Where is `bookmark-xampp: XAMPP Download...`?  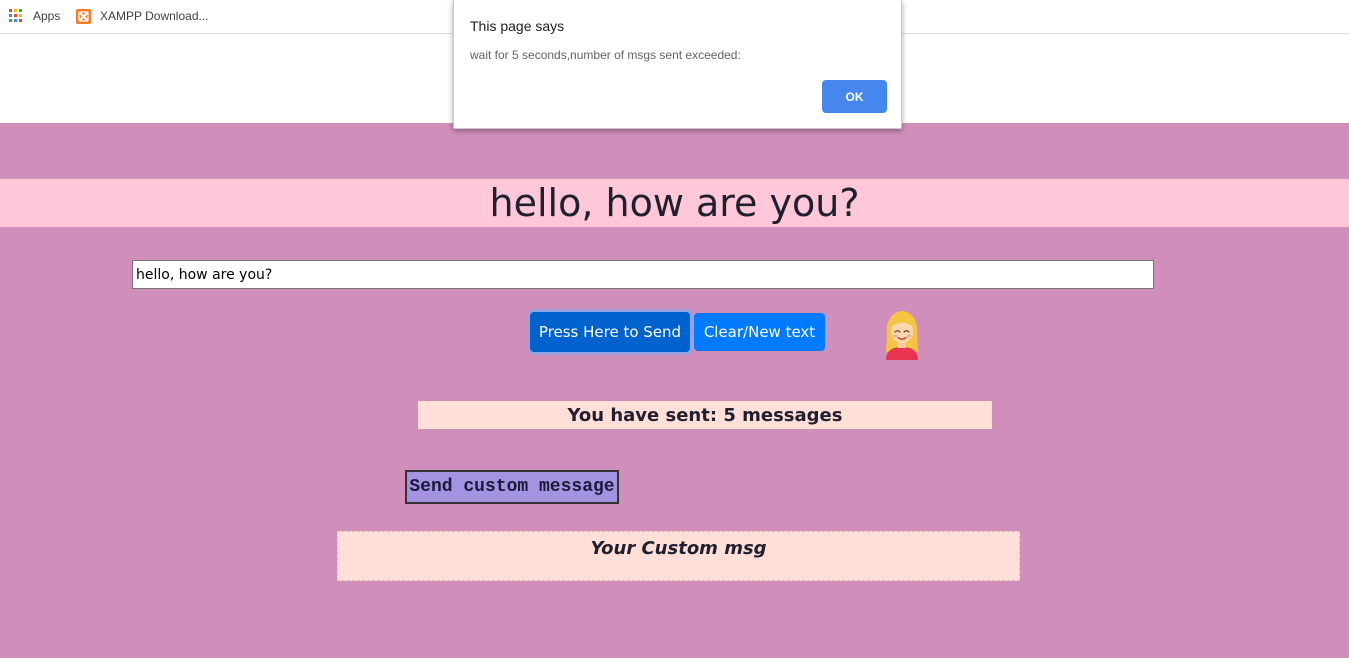
bookmark-xampp: XAMPP Download... is located at coordinates (142, 16).